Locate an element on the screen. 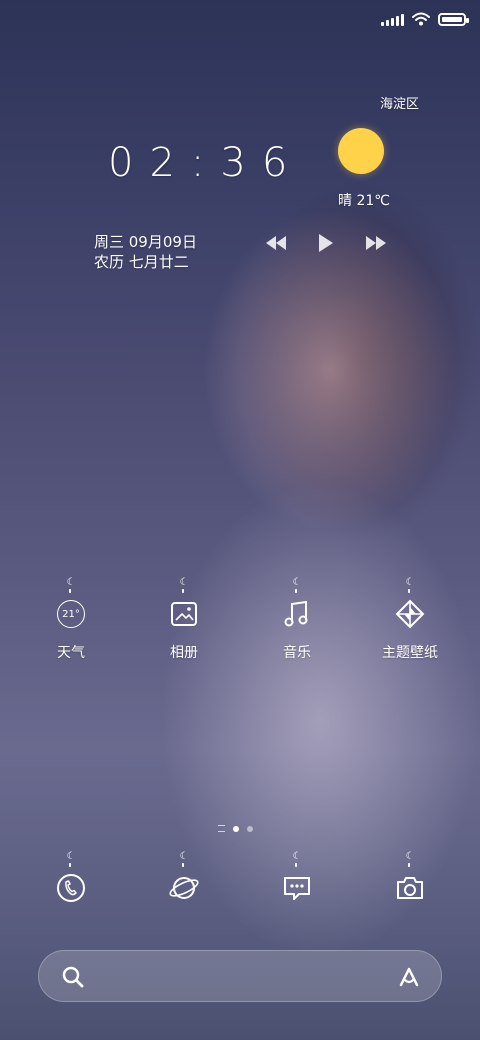 This screenshot has height=1040, width=480. dock-messages: ☾ is located at coordinates (297, 879).